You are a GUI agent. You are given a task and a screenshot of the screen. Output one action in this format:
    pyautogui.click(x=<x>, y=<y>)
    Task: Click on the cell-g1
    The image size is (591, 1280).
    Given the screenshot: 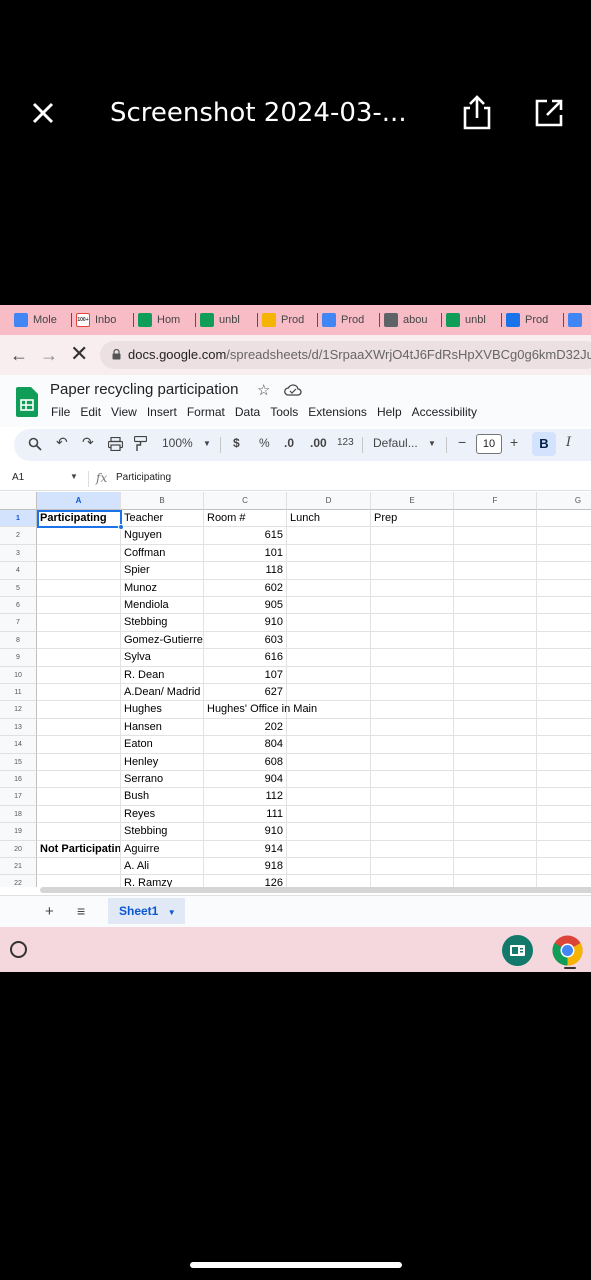 What is the action you would take?
    pyautogui.click(x=564, y=519)
    